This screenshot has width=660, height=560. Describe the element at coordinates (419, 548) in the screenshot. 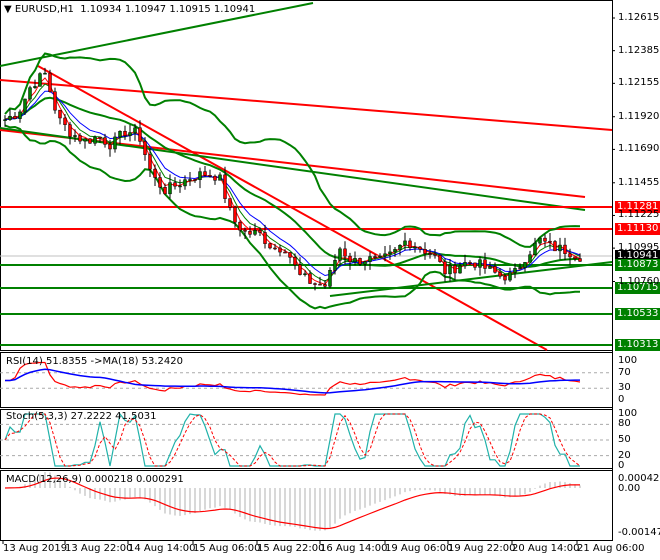

I see `time-label: 19 Aug 06:00` at that location.